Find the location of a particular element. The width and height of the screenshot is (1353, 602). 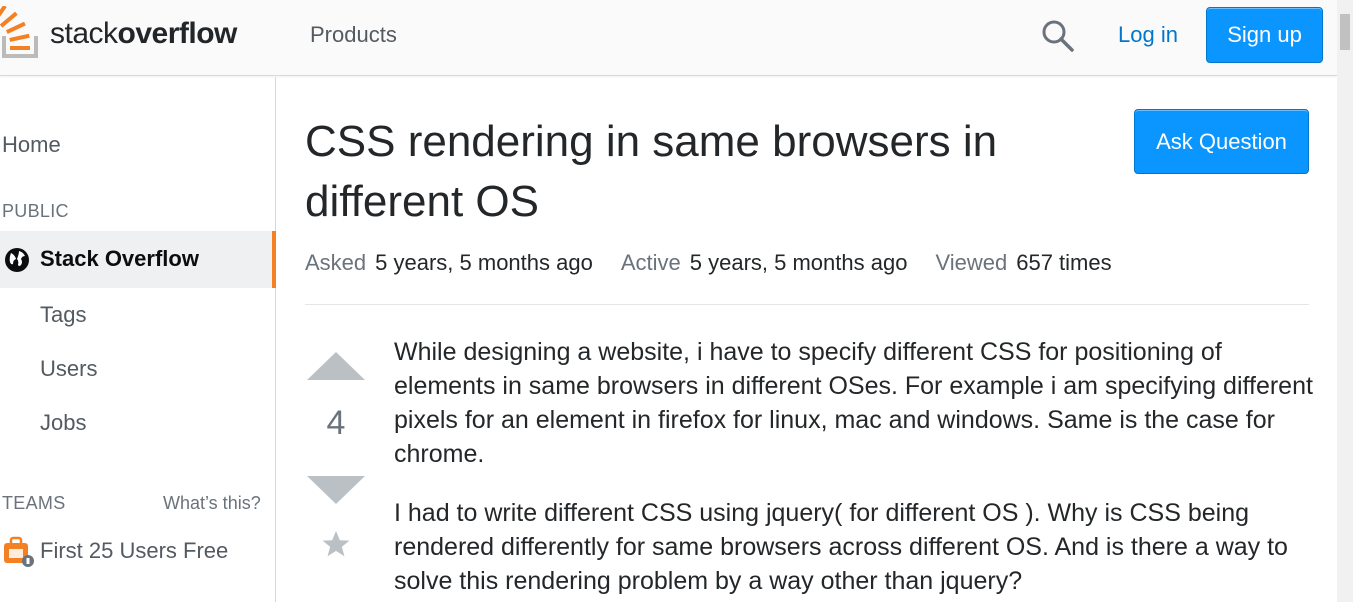

stackoverflow-logo-icon is located at coordinates (19, 32).